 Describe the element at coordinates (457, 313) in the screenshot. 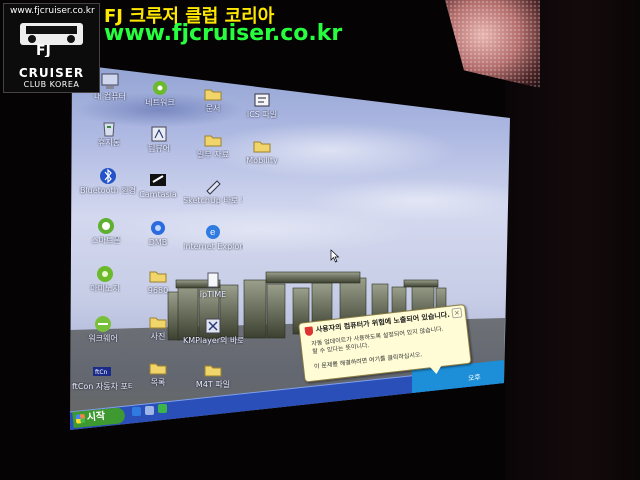

I see `balloon-close-button: ×` at that location.